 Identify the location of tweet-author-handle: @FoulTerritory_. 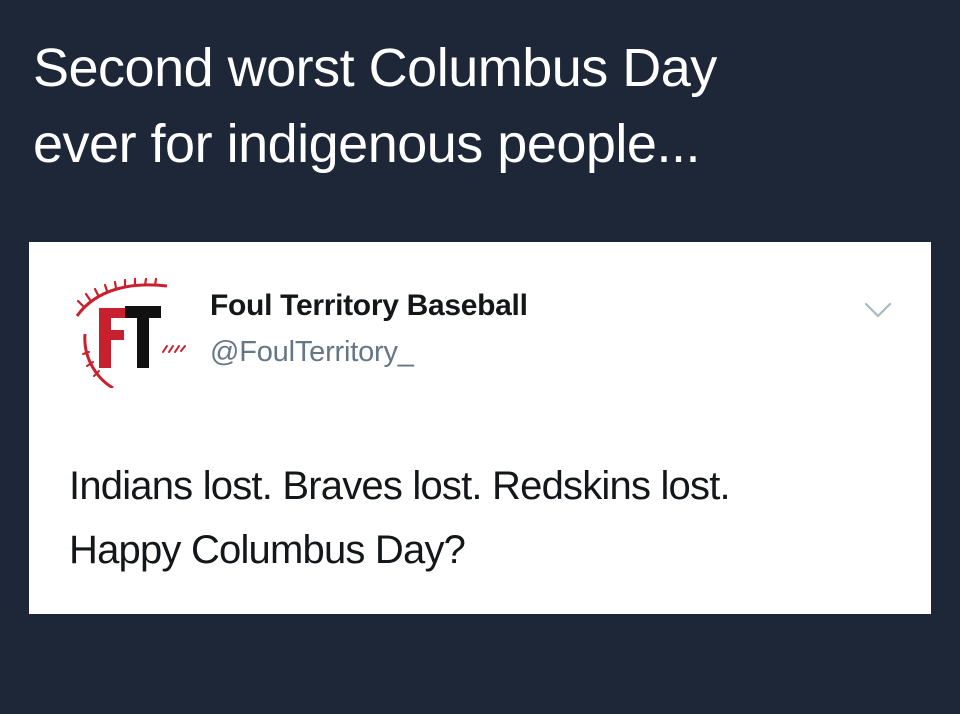
(312, 352).